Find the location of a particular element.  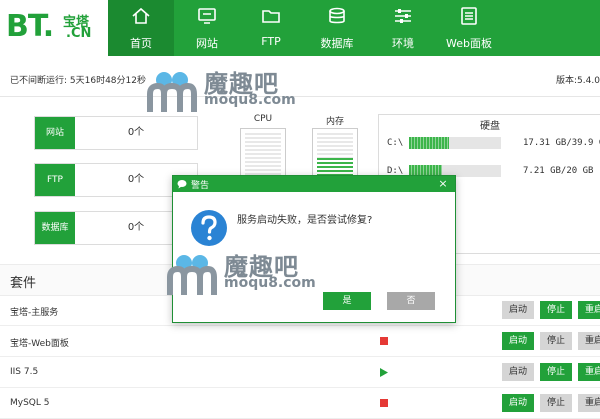

disk-usage-fill is located at coordinates (429, 143).